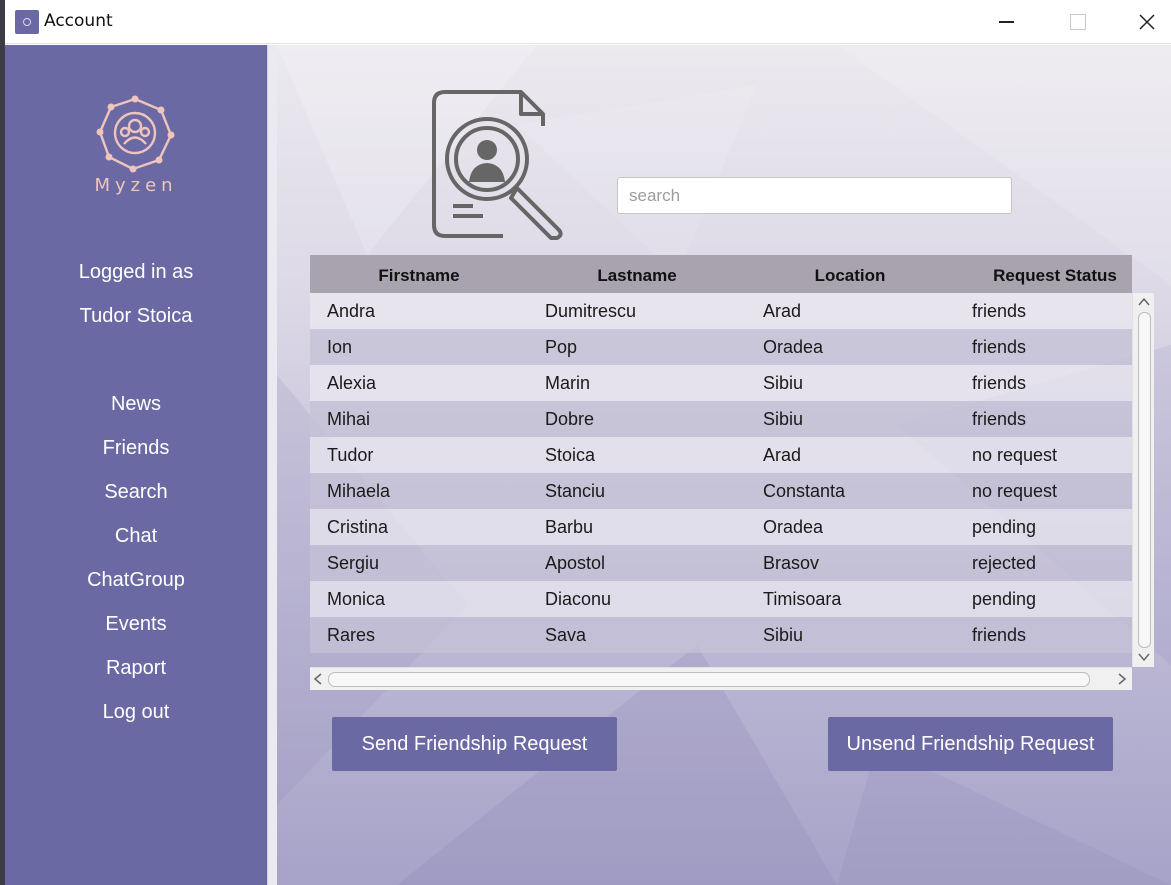 This screenshot has width=1171, height=885. I want to click on cell-lastname: Stoica, so click(570, 455).